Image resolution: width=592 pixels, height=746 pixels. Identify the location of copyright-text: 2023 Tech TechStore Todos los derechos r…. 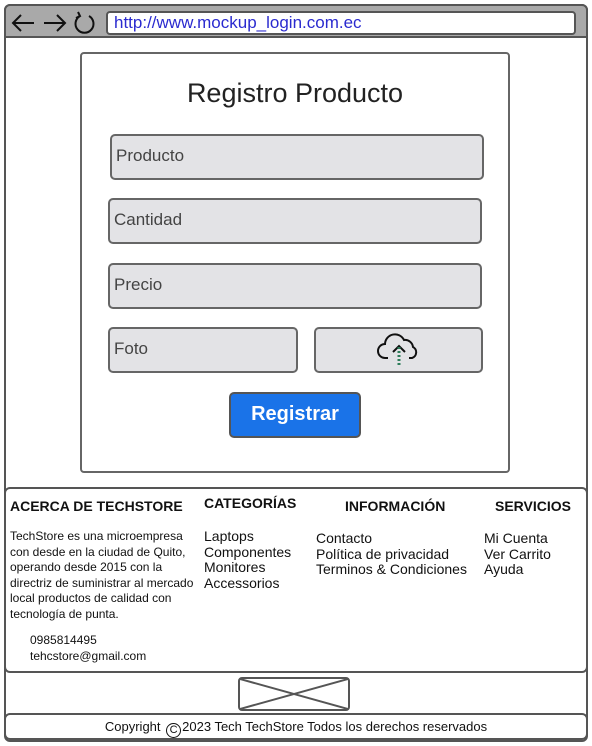
(335, 726).